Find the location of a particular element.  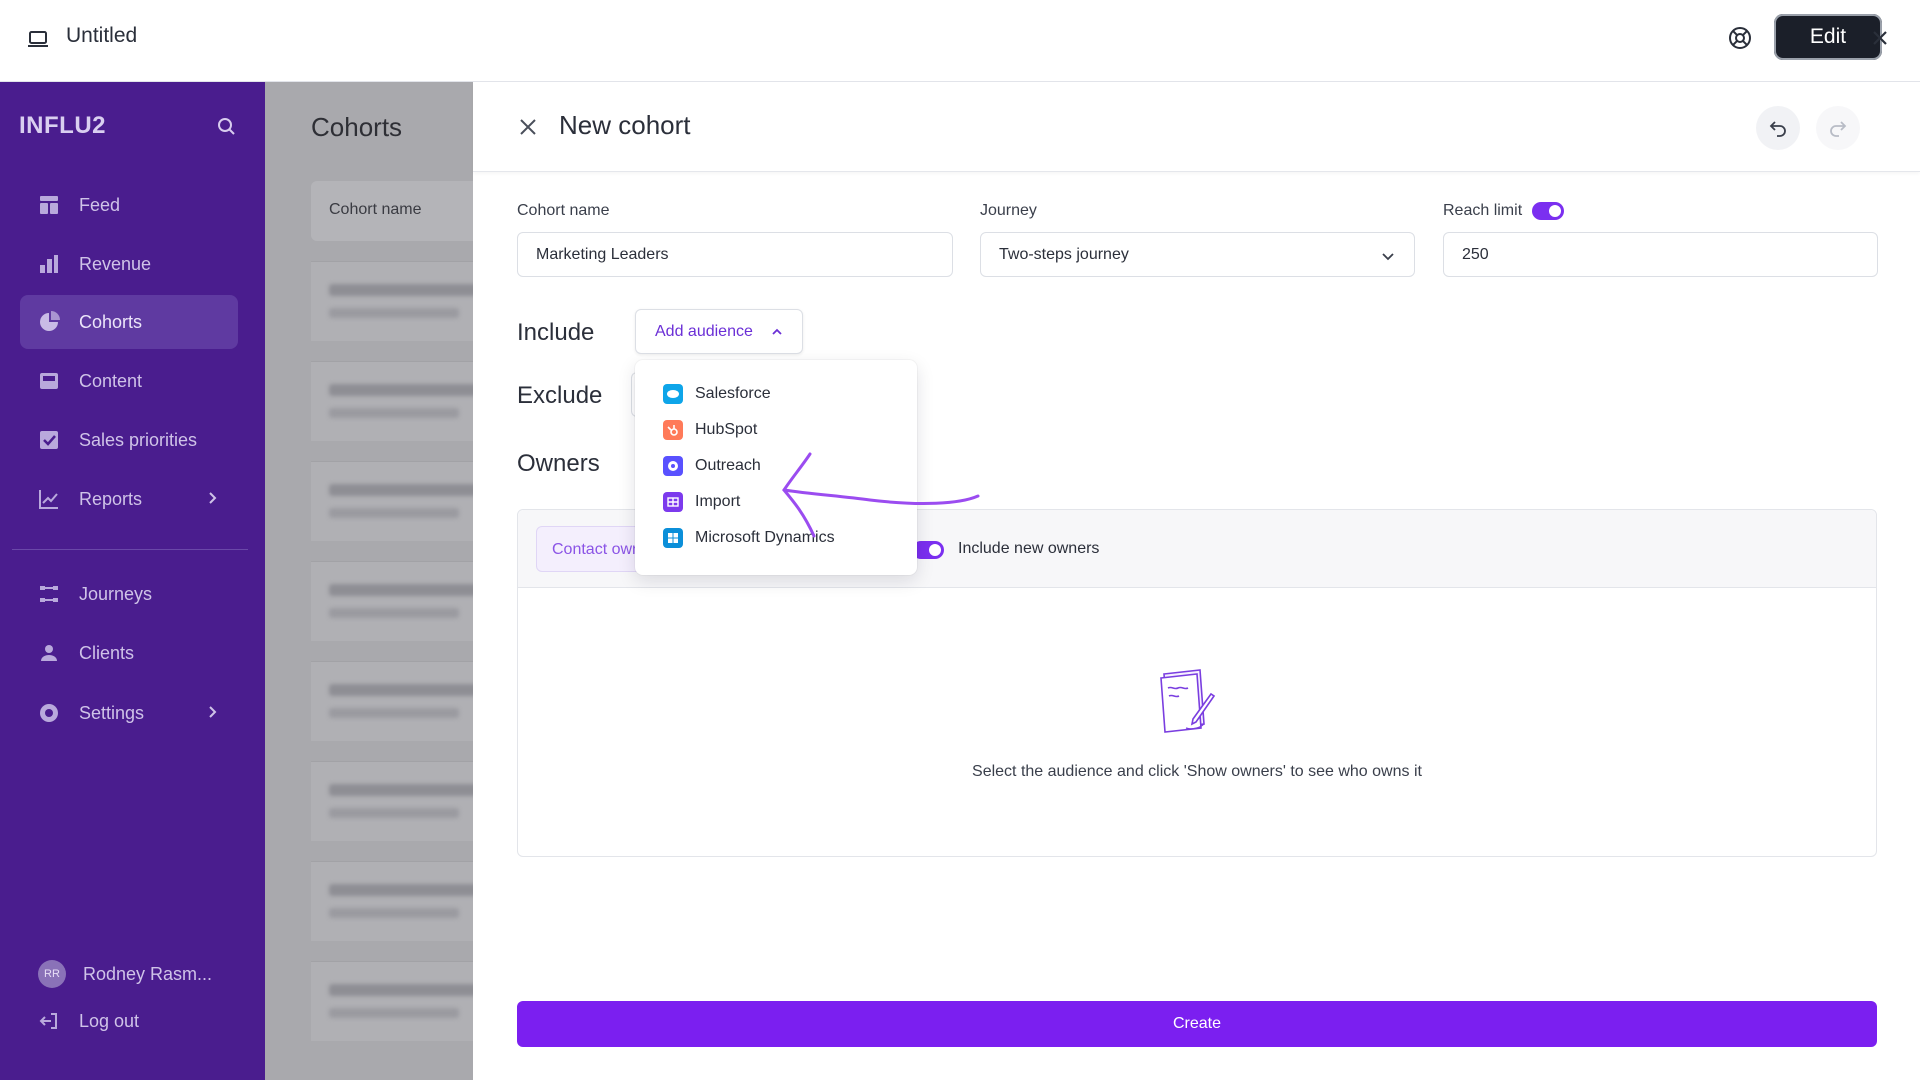

sidebar-item-label: Content is located at coordinates (111, 381).